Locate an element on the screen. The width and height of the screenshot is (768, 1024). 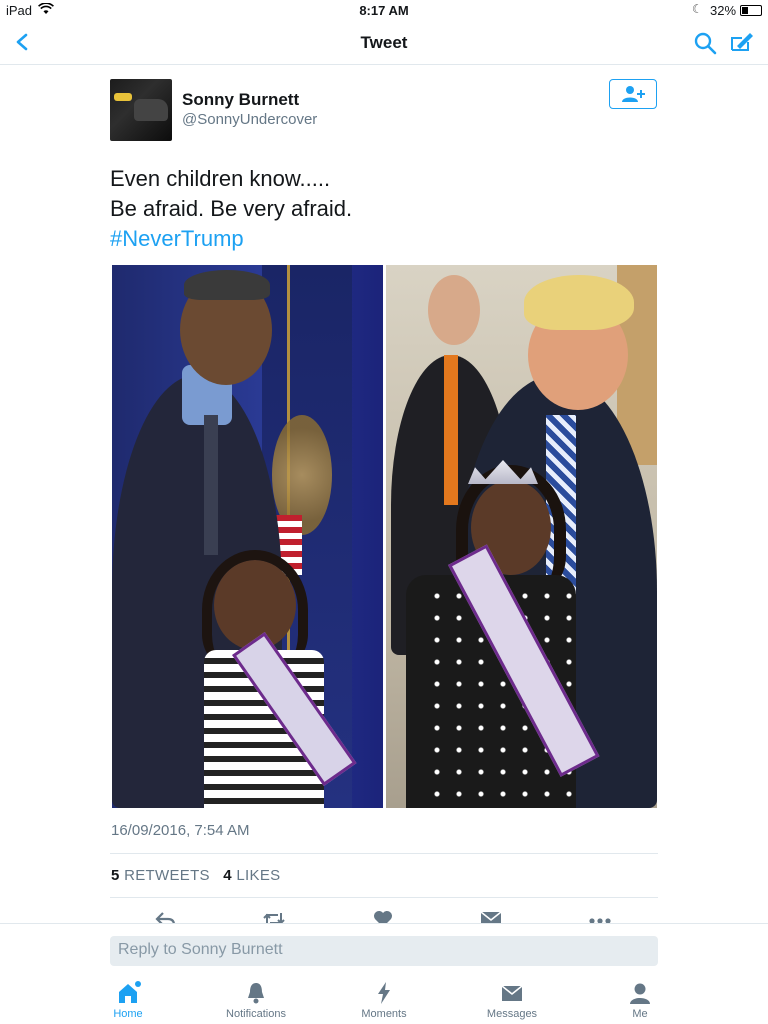
tab-messages-label: Messages is located at coordinates (512, 1014).